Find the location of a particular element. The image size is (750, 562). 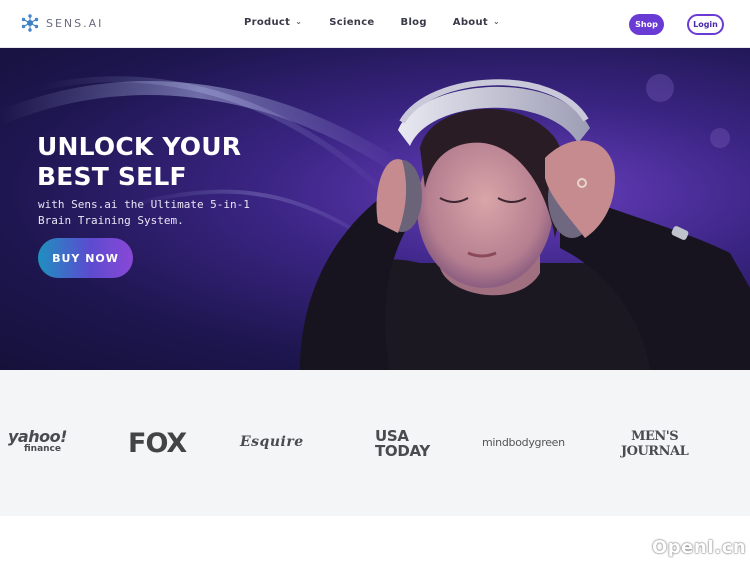

mens-journal-line-1: MEN'S is located at coordinates (655, 436).